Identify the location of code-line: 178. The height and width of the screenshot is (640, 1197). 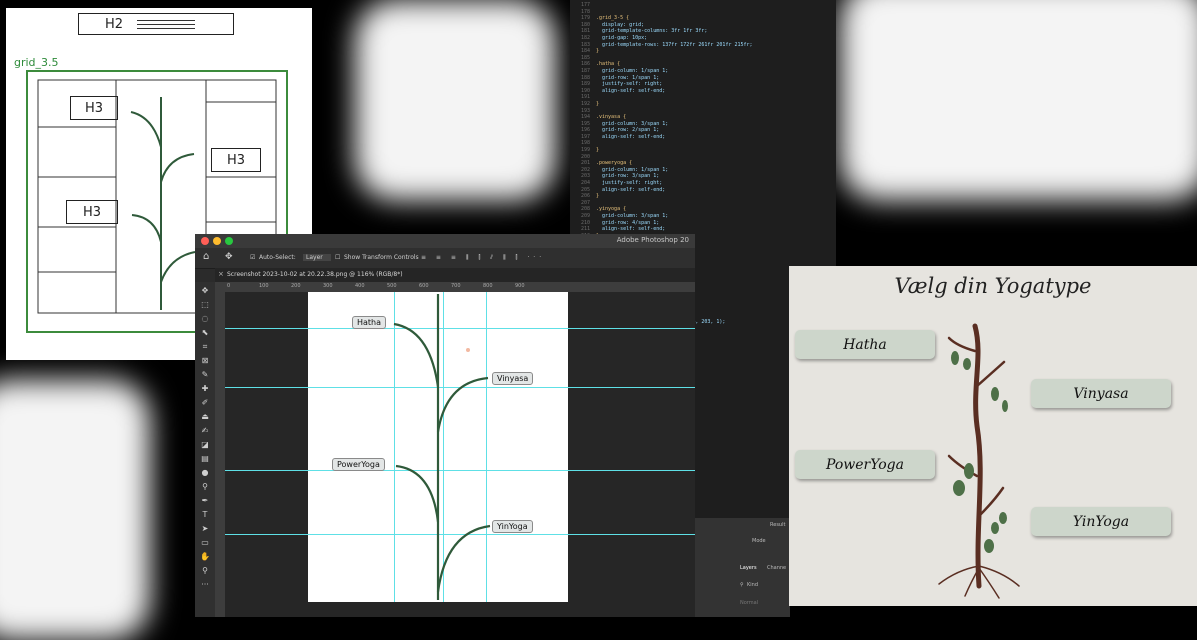
(703, 12).